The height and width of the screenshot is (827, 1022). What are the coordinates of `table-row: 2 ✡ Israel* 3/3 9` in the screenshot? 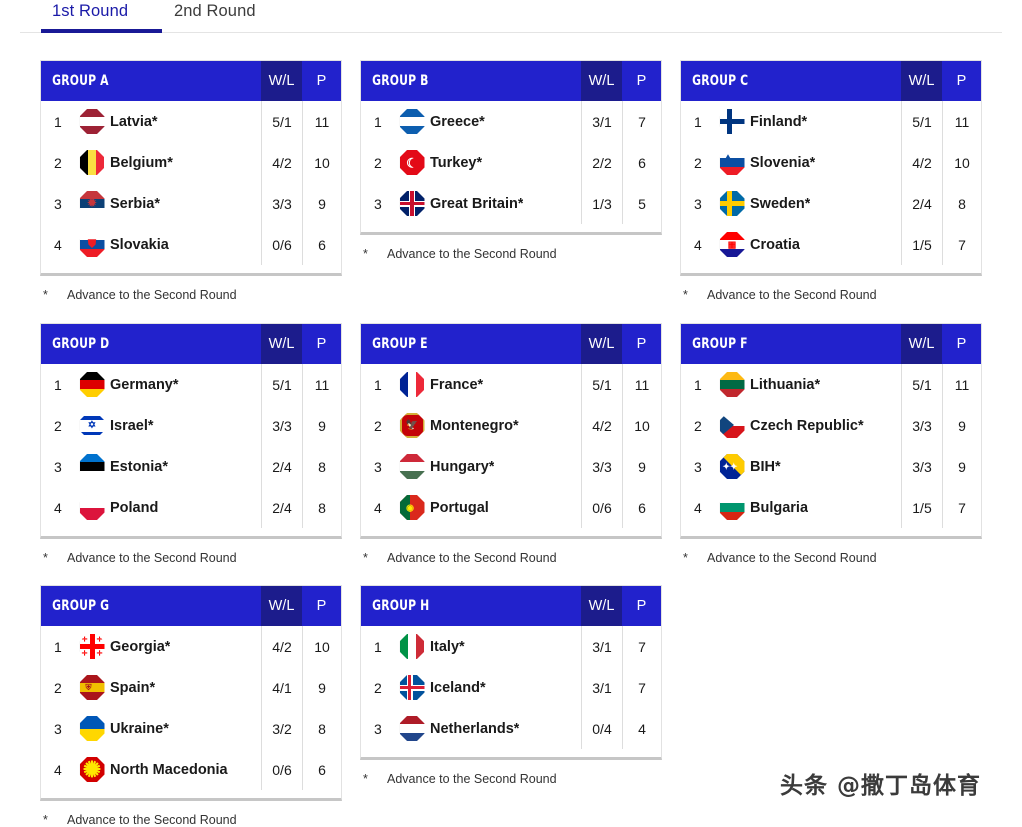 It's located at (191, 425).